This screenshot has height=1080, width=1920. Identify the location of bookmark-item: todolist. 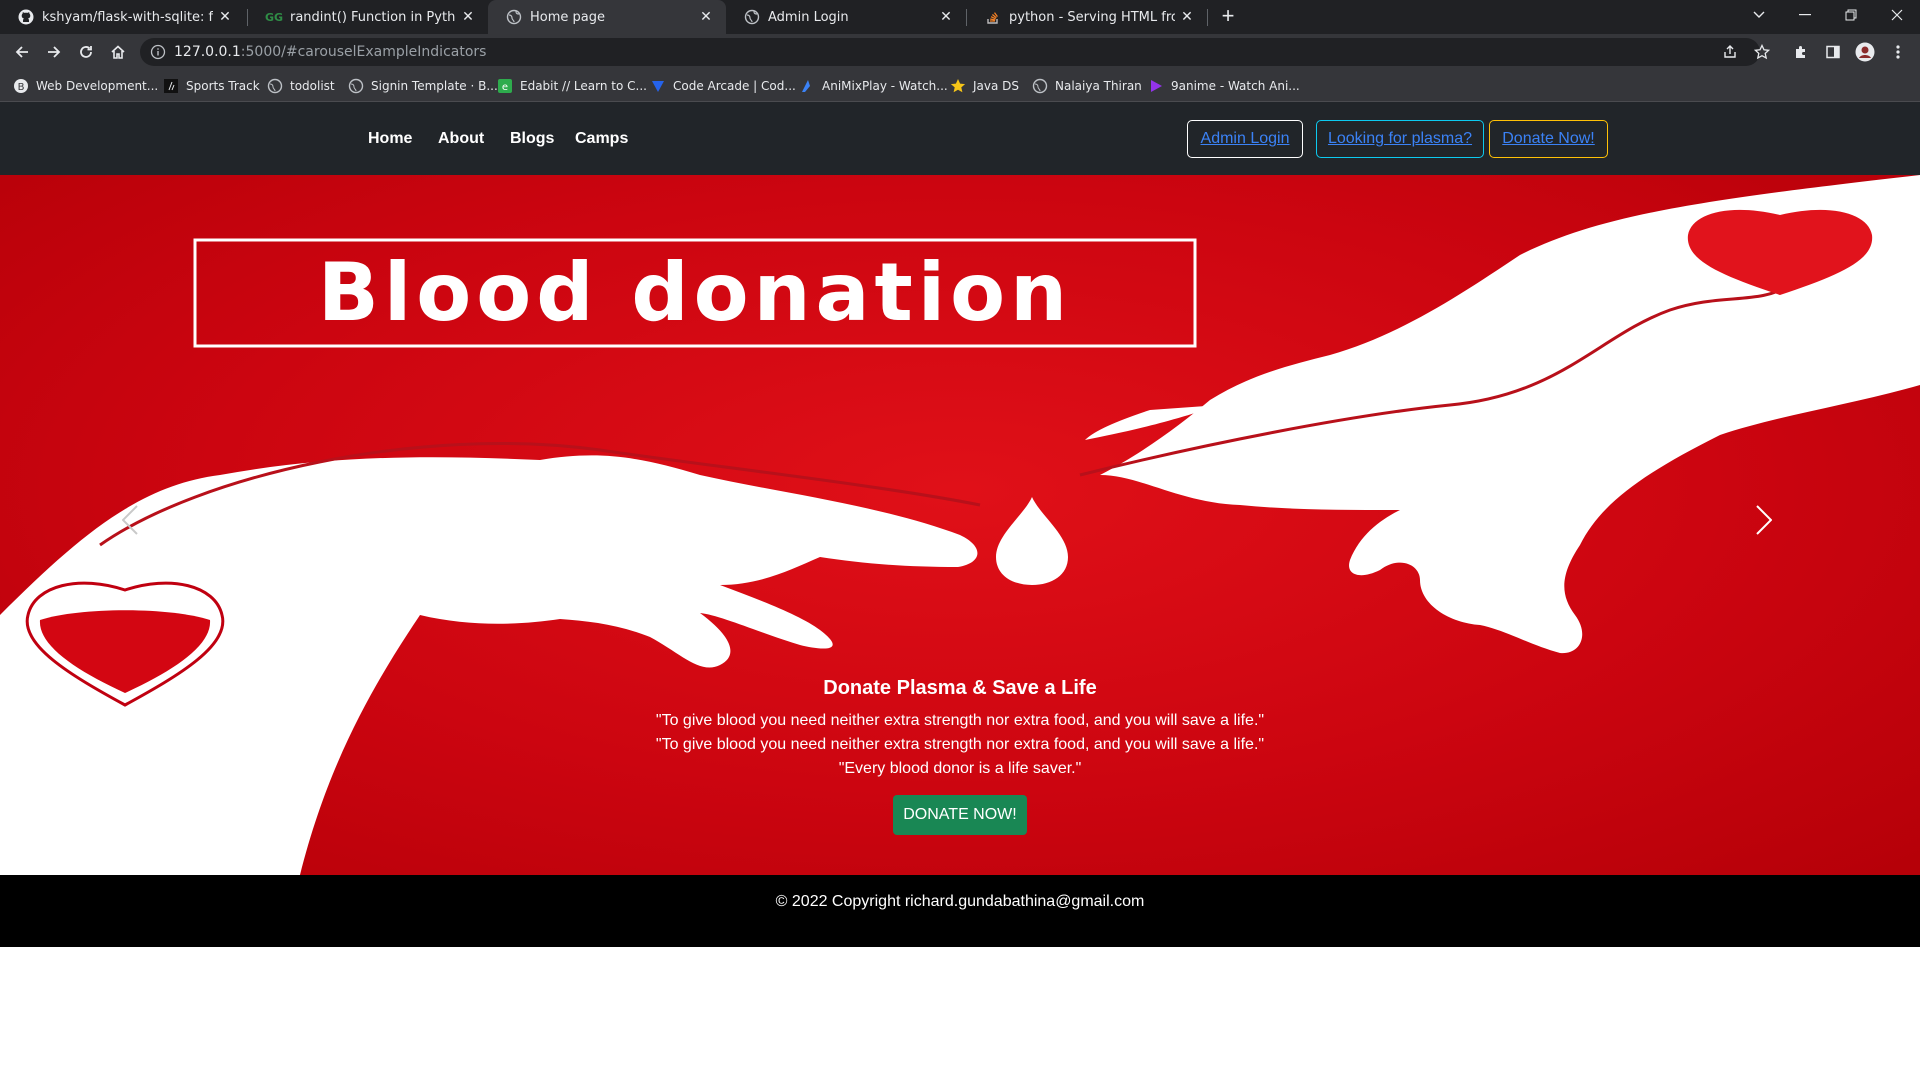
(301, 86).